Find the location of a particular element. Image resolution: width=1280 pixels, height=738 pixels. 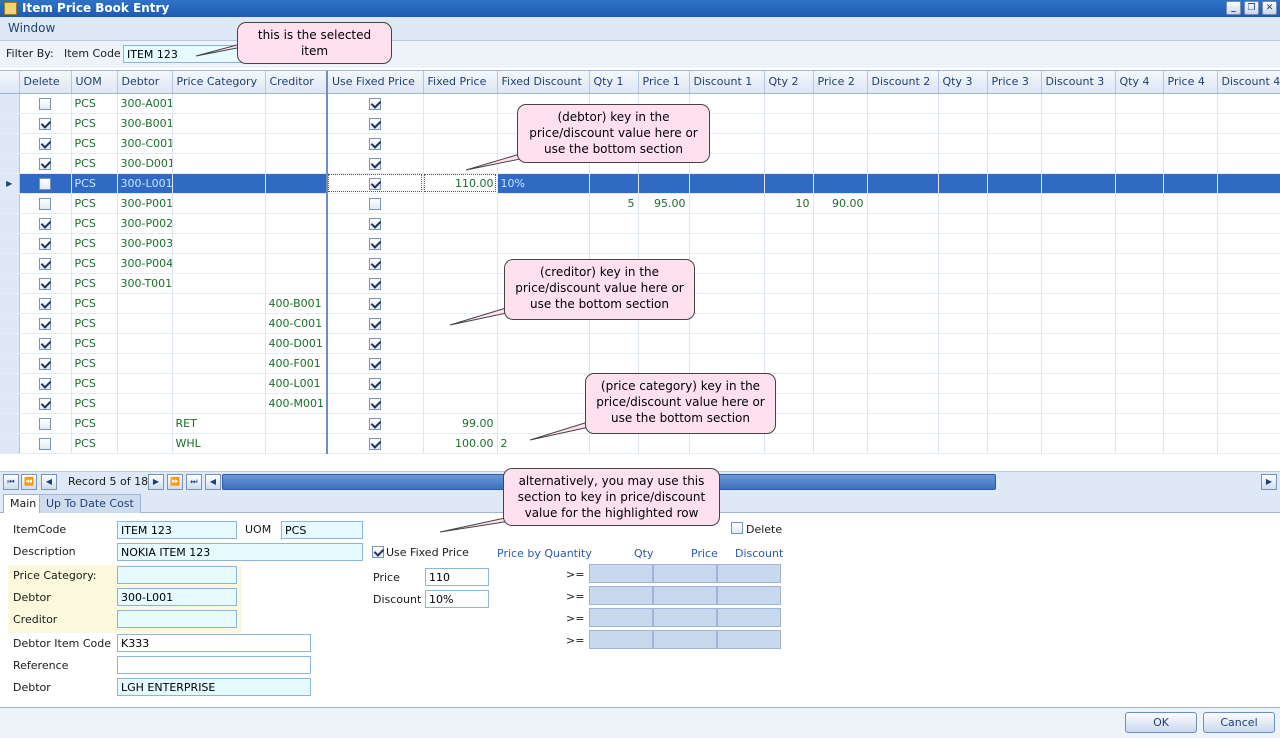

debtor-item-code-field is located at coordinates (214, 643).